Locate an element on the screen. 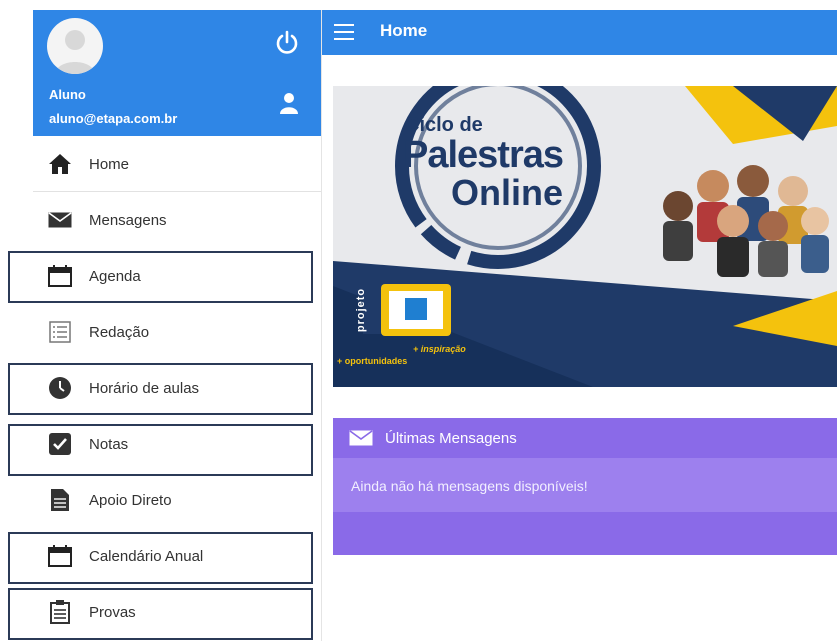 The image size is (837, 641). profile-header: Aluno aluno@etapa.com.br is located at coordinates (177, 73).